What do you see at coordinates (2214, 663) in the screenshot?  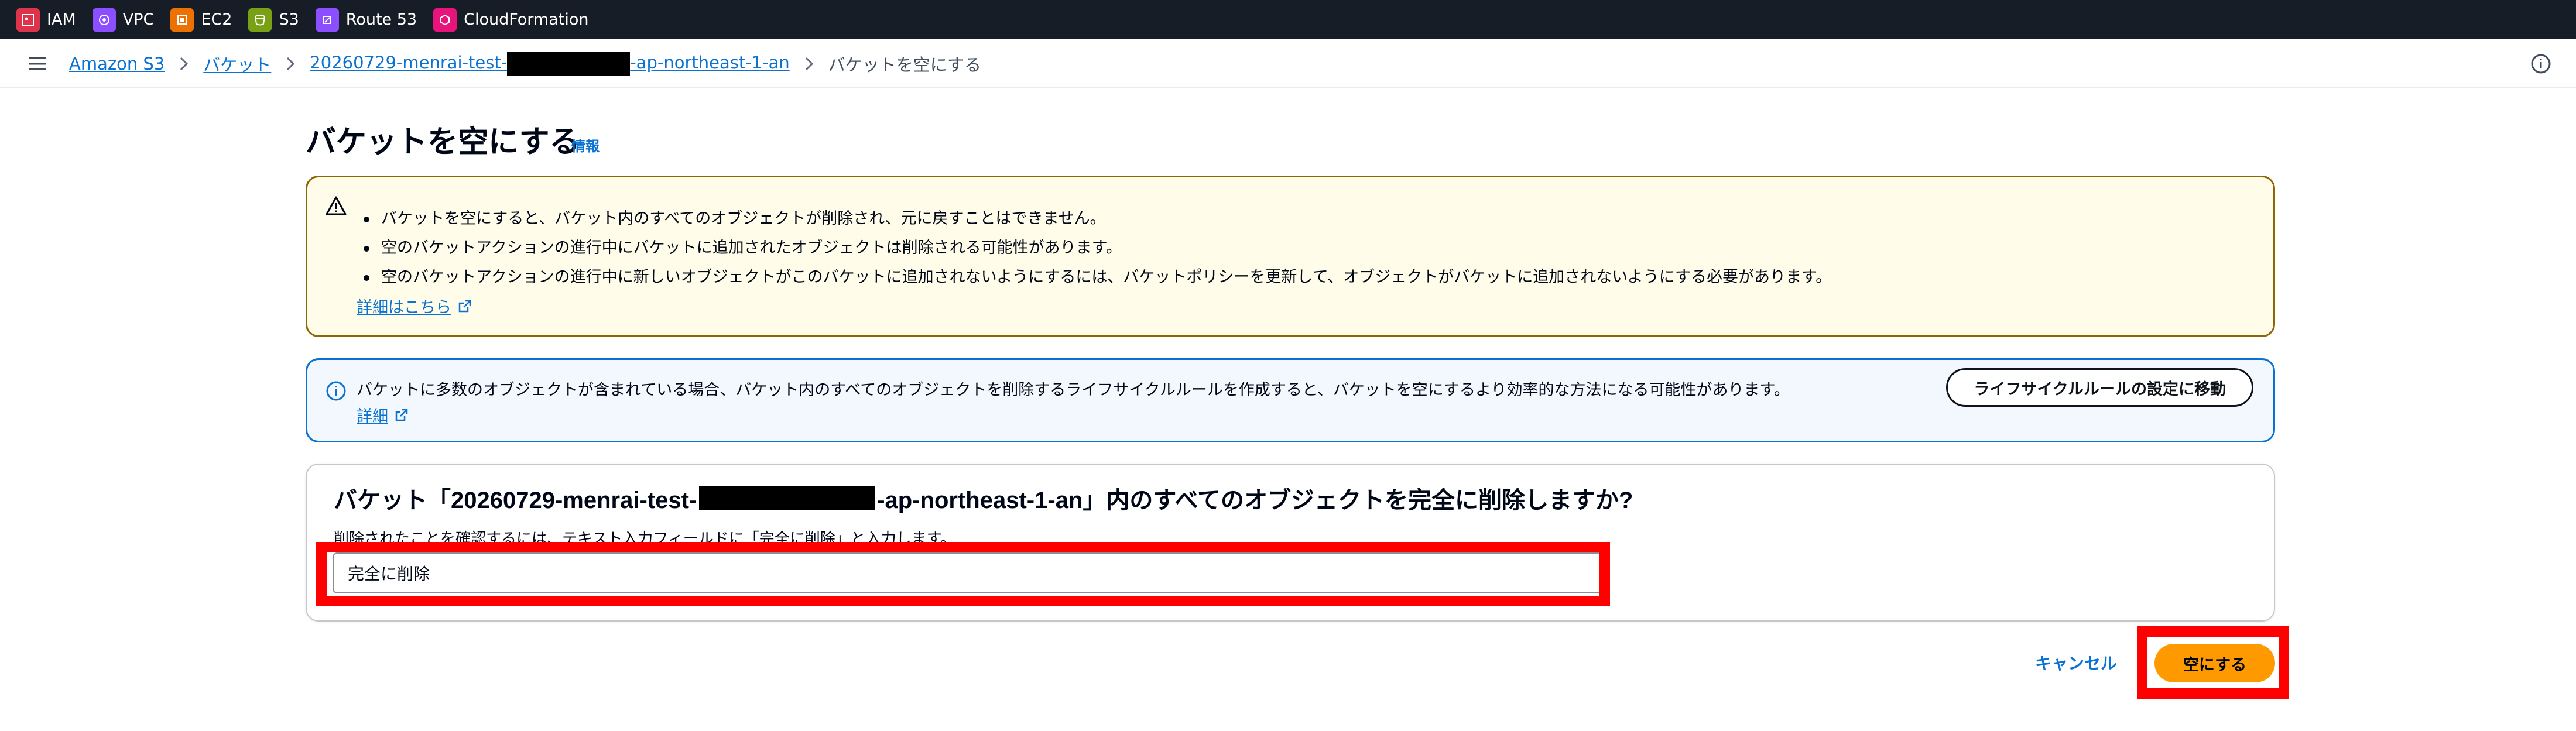 I see `empty-bucket-button: 空にする` at bounding box center [2214, 663].